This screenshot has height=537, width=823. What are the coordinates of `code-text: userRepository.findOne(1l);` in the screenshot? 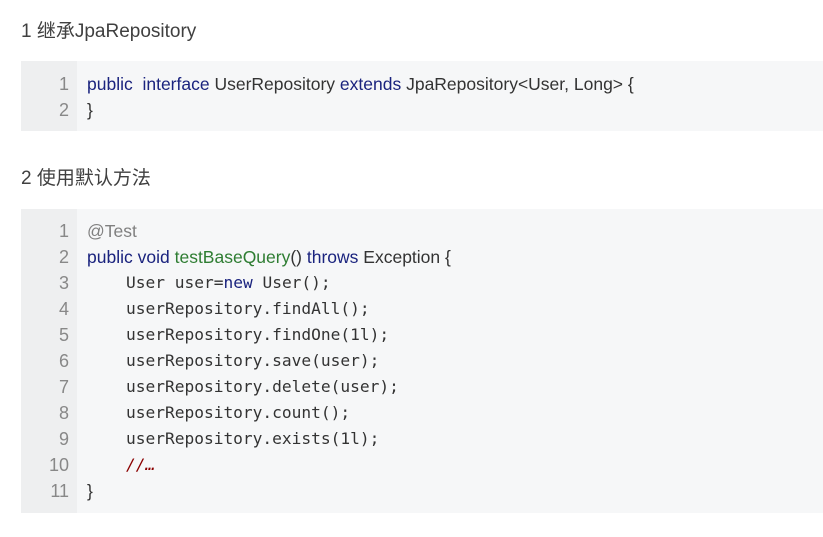 It's located at (238, 335).